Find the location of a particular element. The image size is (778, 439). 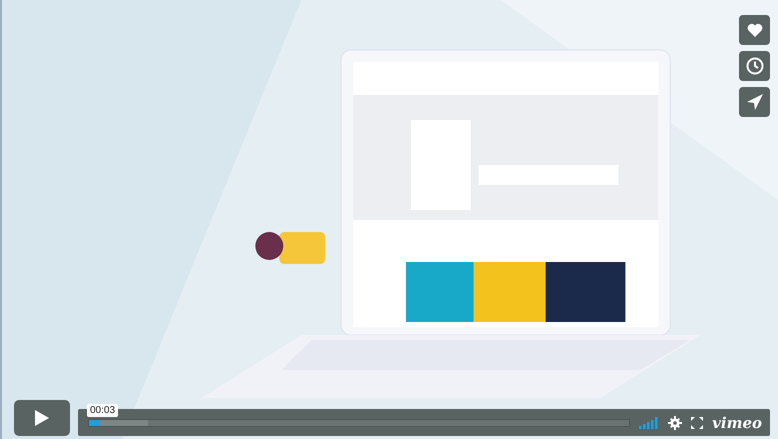

heart-icon is located at coordinates (754, 30).